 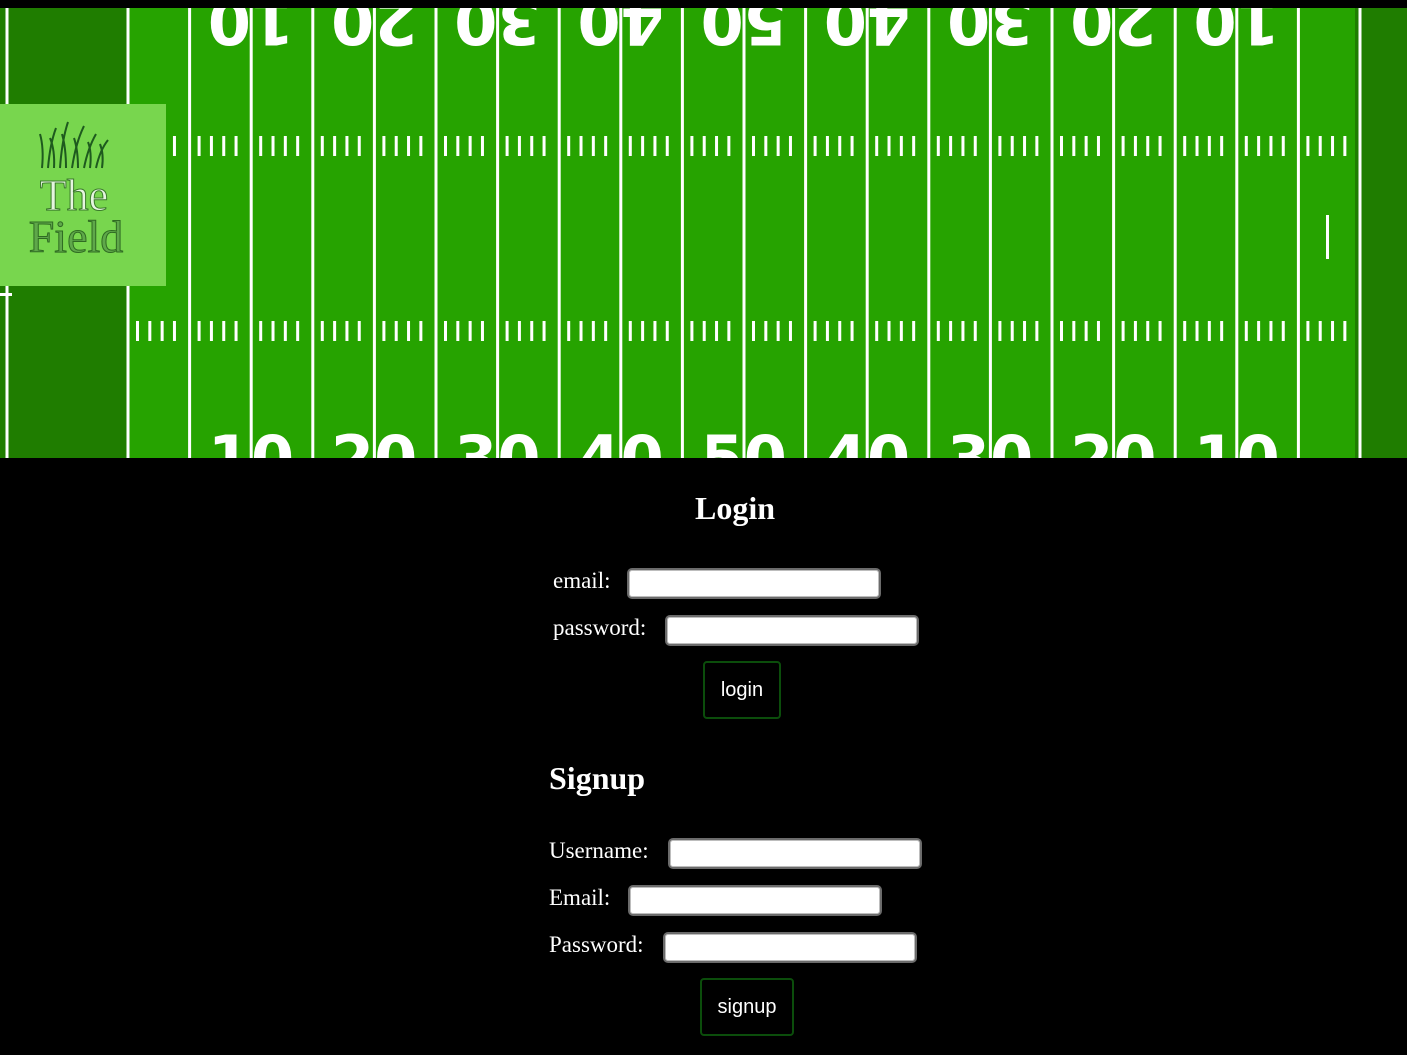 What do you see at coordinates (74, 145) in the screenshot?
I see `grass-icon` at bounding box center [74, 145].